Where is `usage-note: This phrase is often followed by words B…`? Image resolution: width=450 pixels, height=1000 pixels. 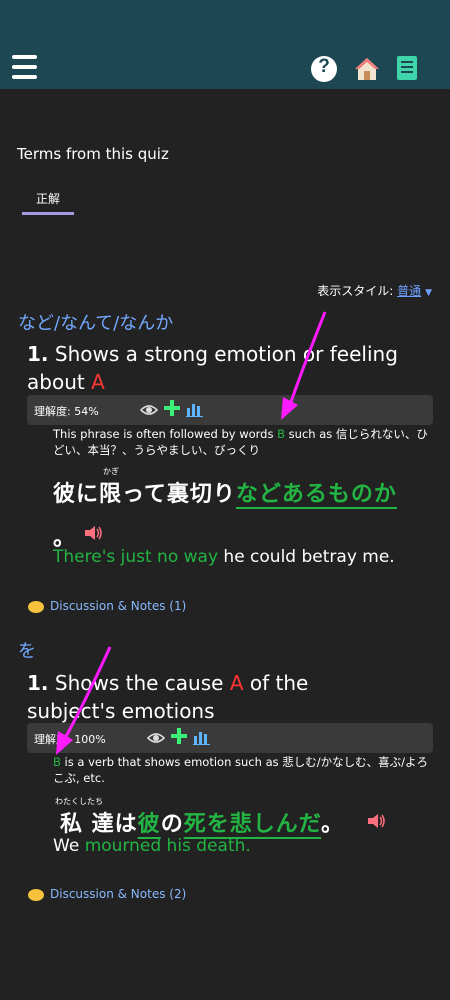 usage-note: This phrase is often followed by words B… is located at coordinates (240, 442).